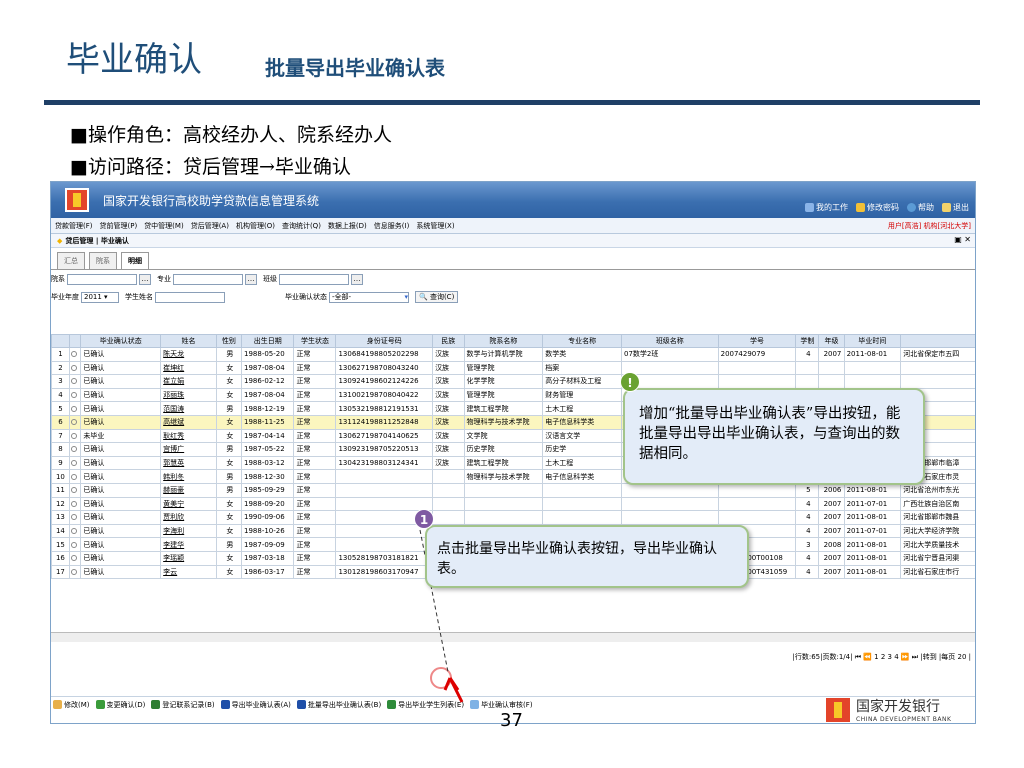  I want to click on cdb-logo-icon, so click(838, 709).